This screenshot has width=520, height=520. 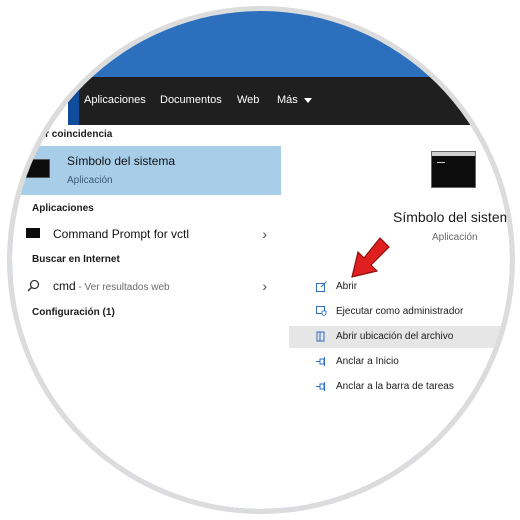 I want to click on tab-mas-label: Más, so click(x=287, y=100).